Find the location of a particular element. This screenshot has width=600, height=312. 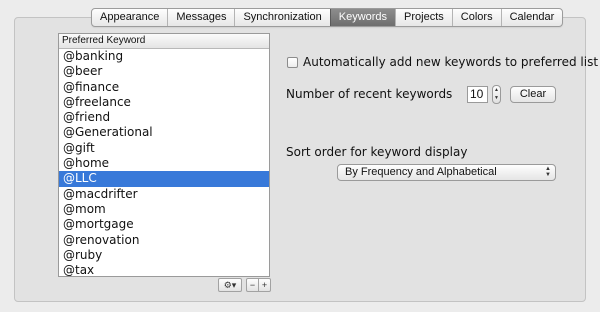

tab-colors: Colors is located at coordinates (476, 17).